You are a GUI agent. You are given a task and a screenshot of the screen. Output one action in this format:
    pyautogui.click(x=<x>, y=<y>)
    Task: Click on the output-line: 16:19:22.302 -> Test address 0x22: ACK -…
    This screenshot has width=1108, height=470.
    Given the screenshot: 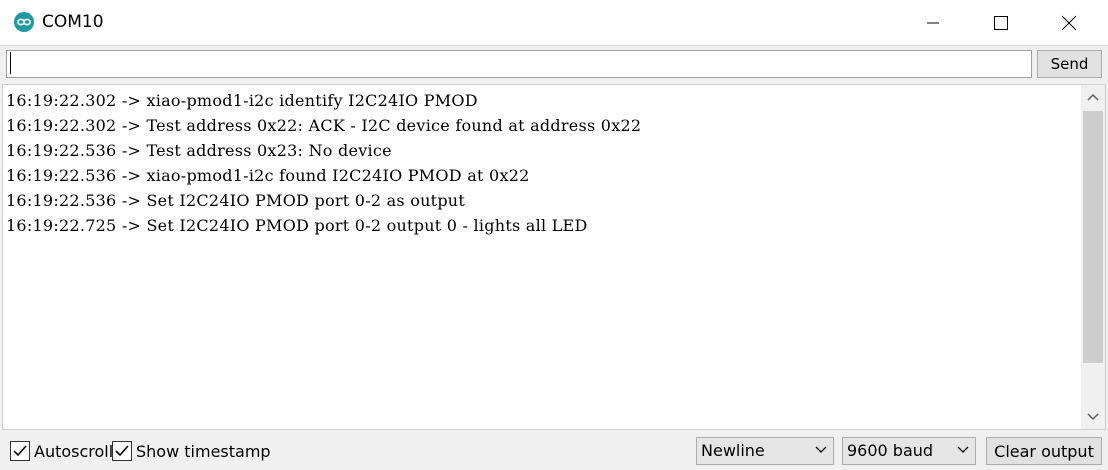 What is the action you would take?
    pyautogui.click(x=324, y=125)
    